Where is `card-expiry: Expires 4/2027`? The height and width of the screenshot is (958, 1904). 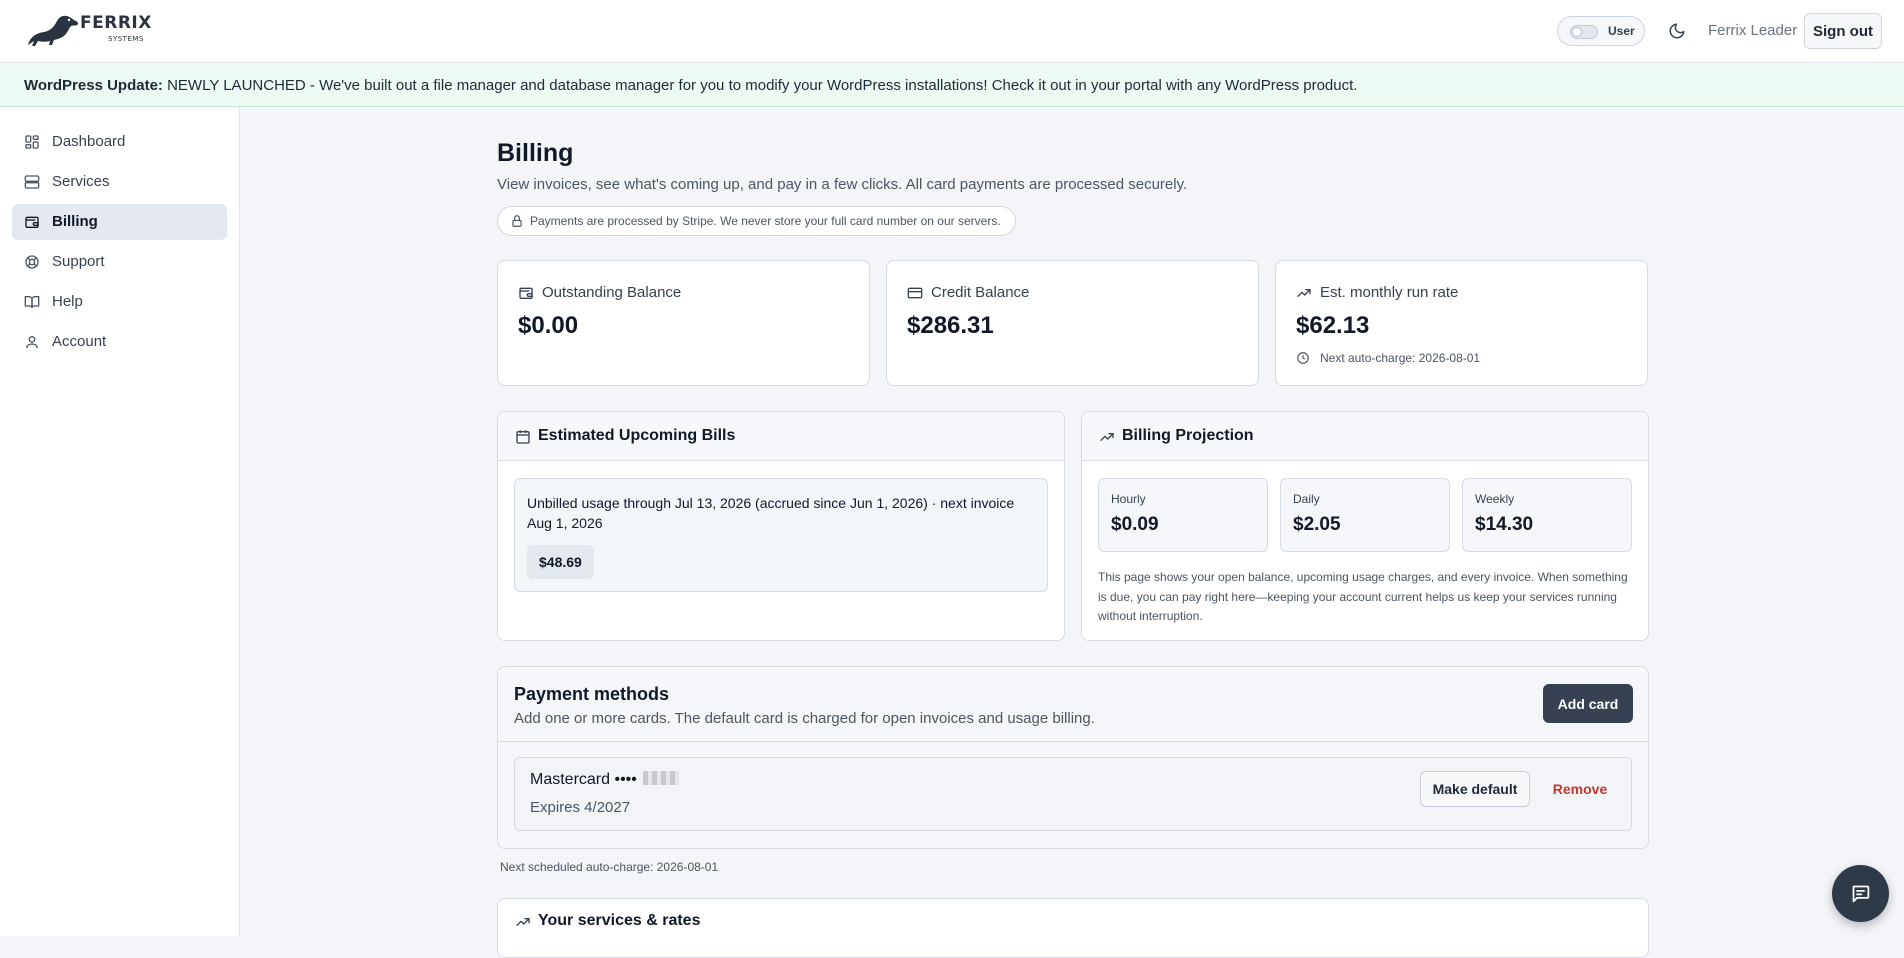 card-expiry: Expires 4/2027 is located at coordinates (580, 807).